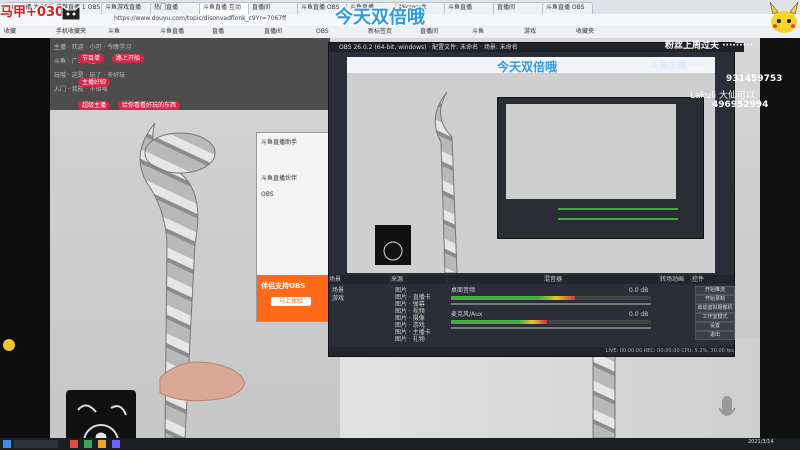 The width and height of the screenshot is (800, 450). I want to click on exit-button: 退出, so click(715, 335).